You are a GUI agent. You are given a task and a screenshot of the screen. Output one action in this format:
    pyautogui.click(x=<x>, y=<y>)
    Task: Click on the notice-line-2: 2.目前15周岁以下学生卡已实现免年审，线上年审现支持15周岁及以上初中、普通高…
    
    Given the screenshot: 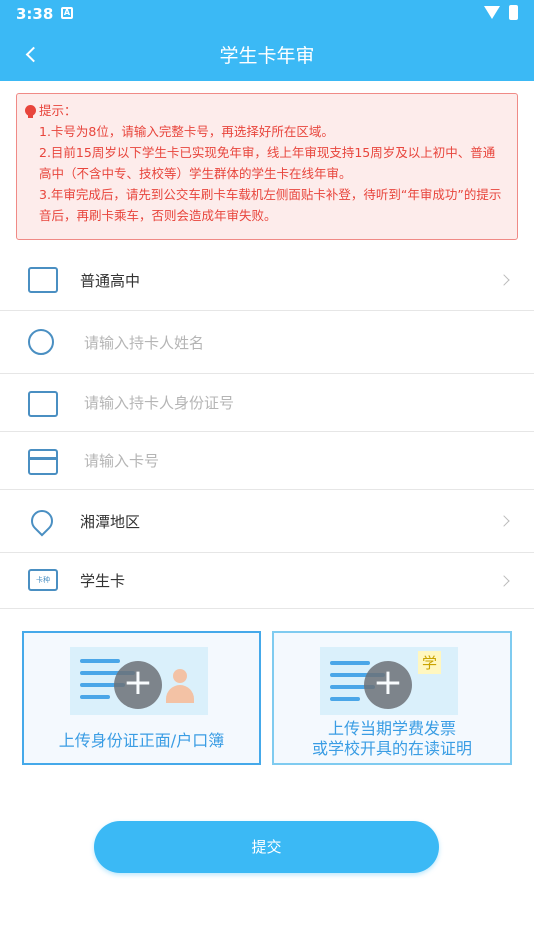 What is the action you would take?
    pyautogui.click(x=267, y=163)
    